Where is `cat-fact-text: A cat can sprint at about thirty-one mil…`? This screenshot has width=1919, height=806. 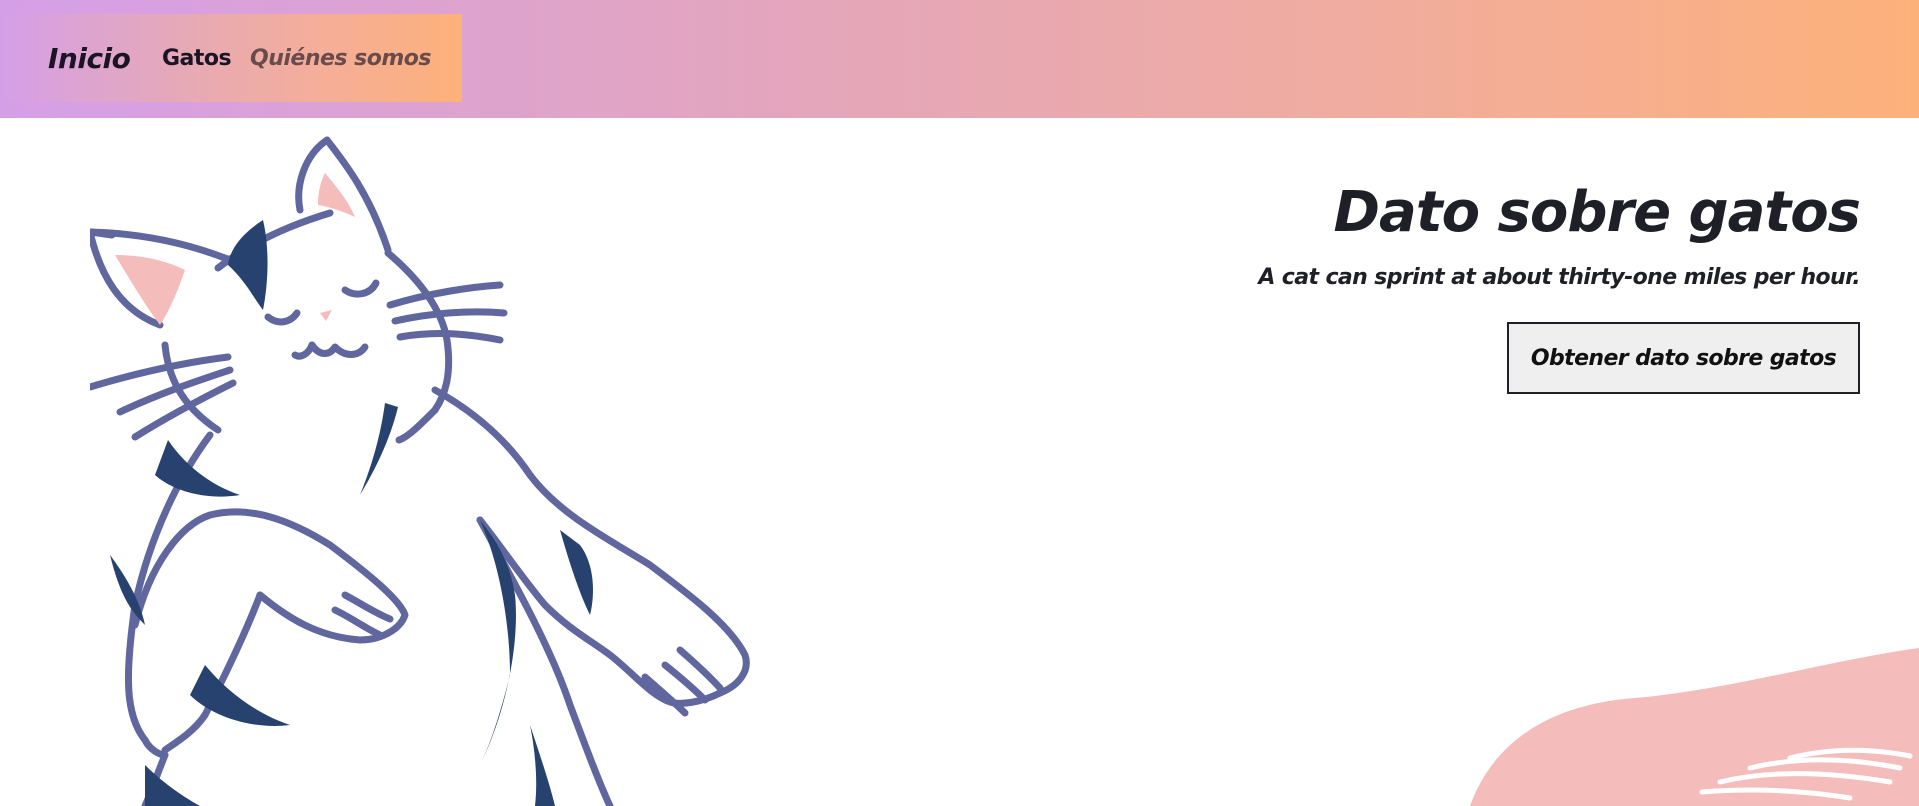 cat-fact-text: A cat can sprint at about thirty-one mil… is located at coordinates (1559, 277).